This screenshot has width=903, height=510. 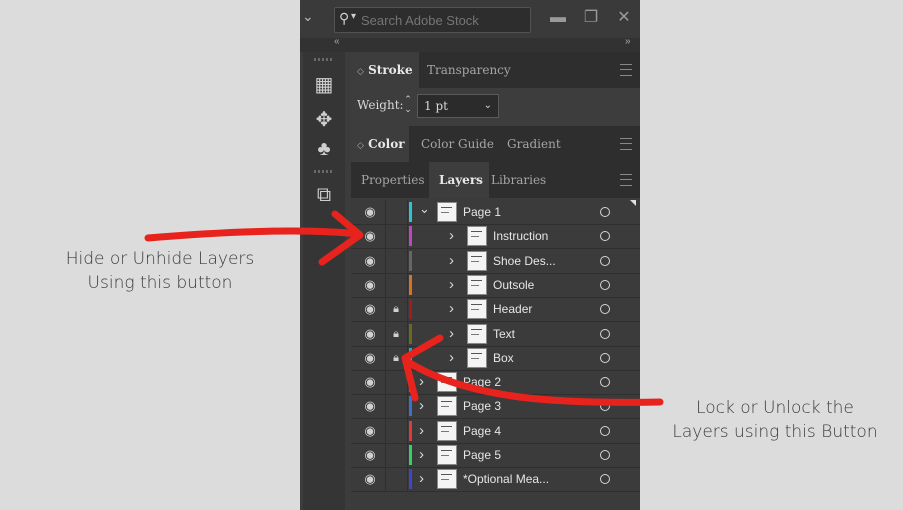 What do you see at coordinates (458, 106) in the screenshot?
I see `weight-select: 1 pt ⌄` at bounding box center [458, 106].